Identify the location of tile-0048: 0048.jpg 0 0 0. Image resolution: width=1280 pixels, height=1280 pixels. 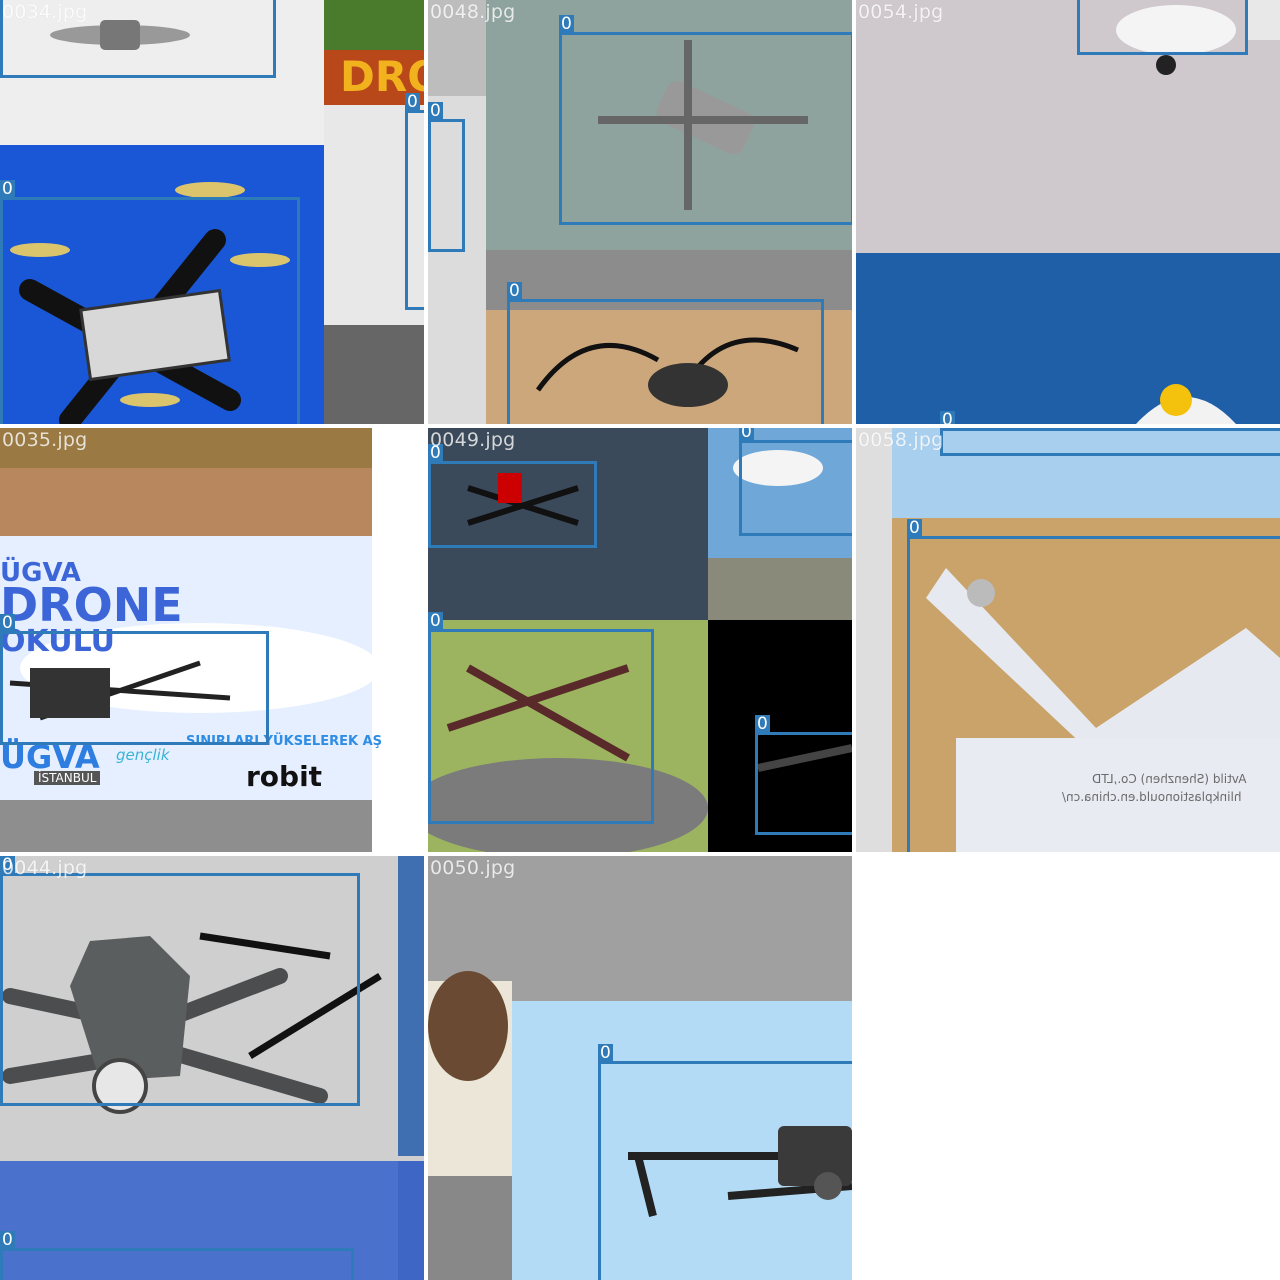
(640, 212).